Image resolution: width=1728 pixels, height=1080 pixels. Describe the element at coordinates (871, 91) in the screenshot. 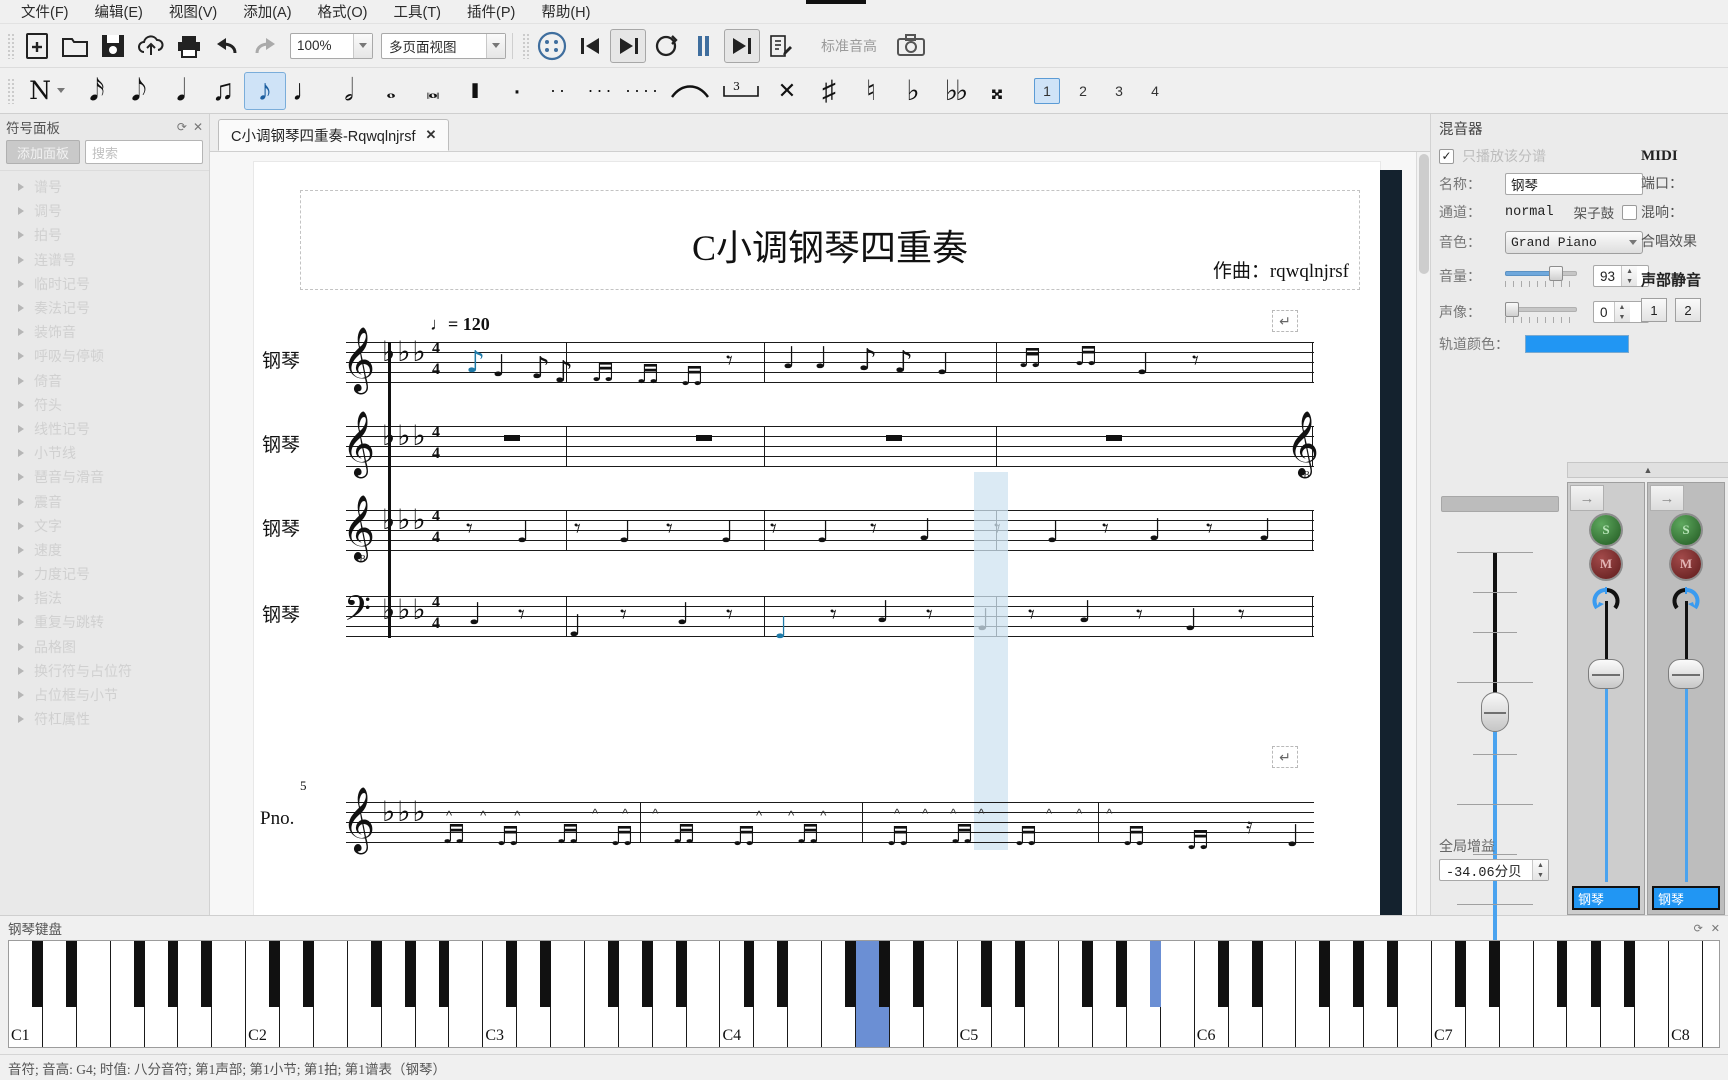

I see `natural-icon: ♮` at that location.